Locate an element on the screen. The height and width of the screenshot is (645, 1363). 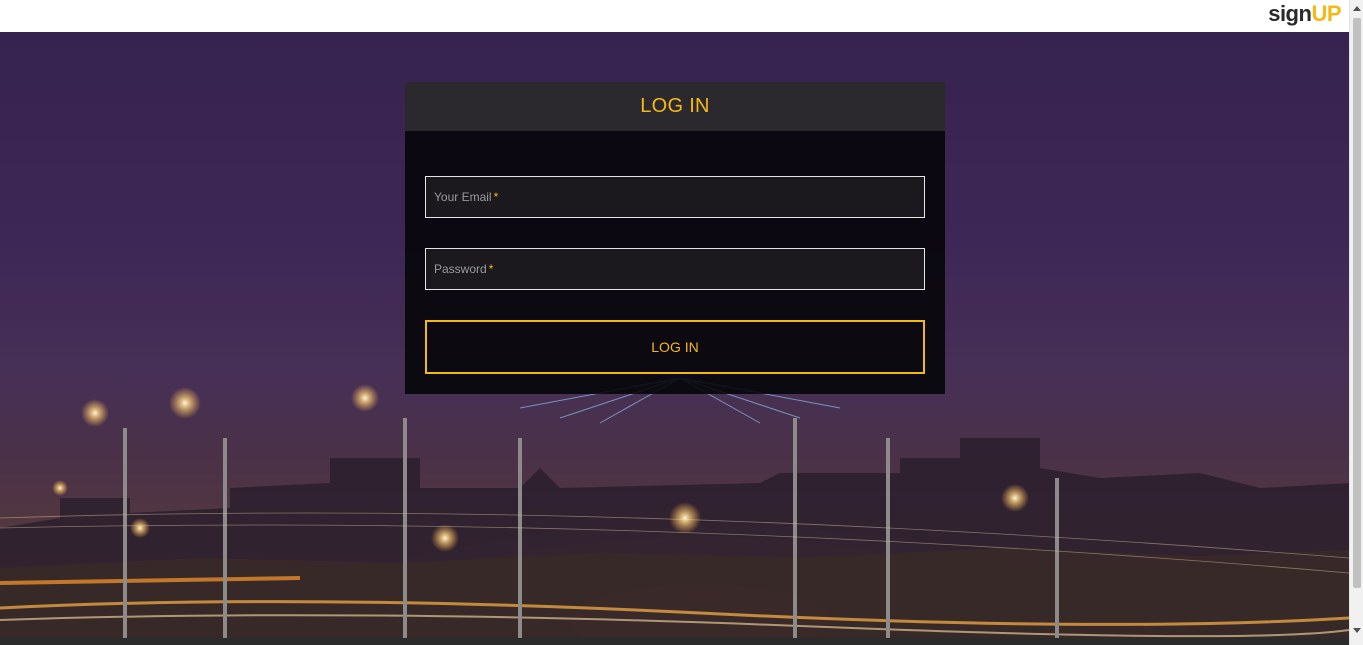
email-field: Your Email * is located at coordinates (675, 197).